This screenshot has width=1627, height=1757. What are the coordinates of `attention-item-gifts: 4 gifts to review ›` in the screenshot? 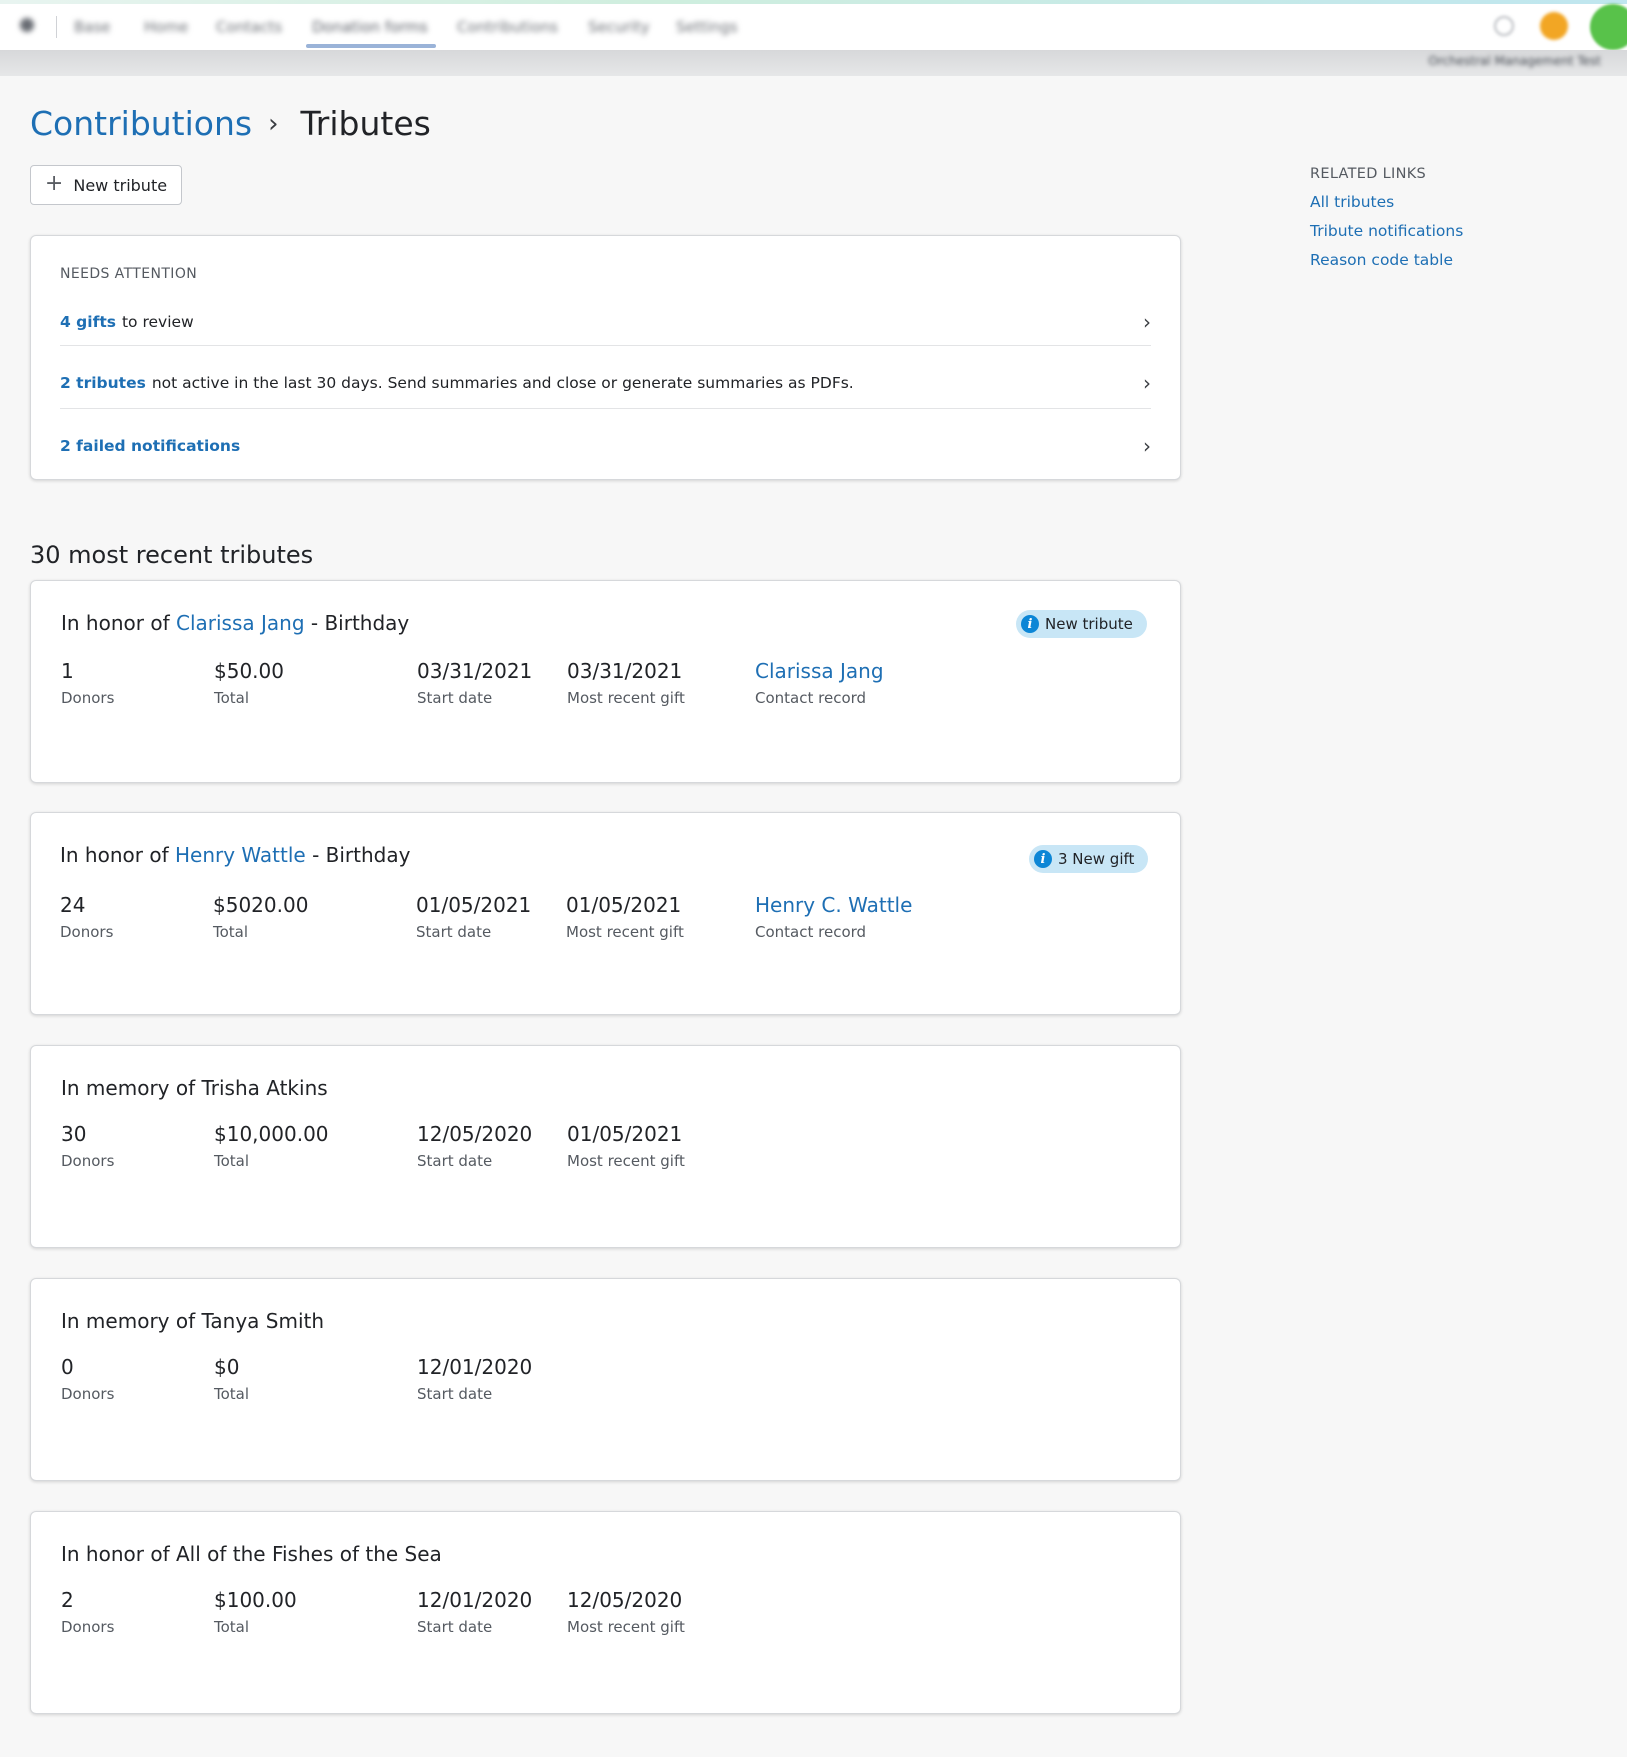 It's located at (605, 322).